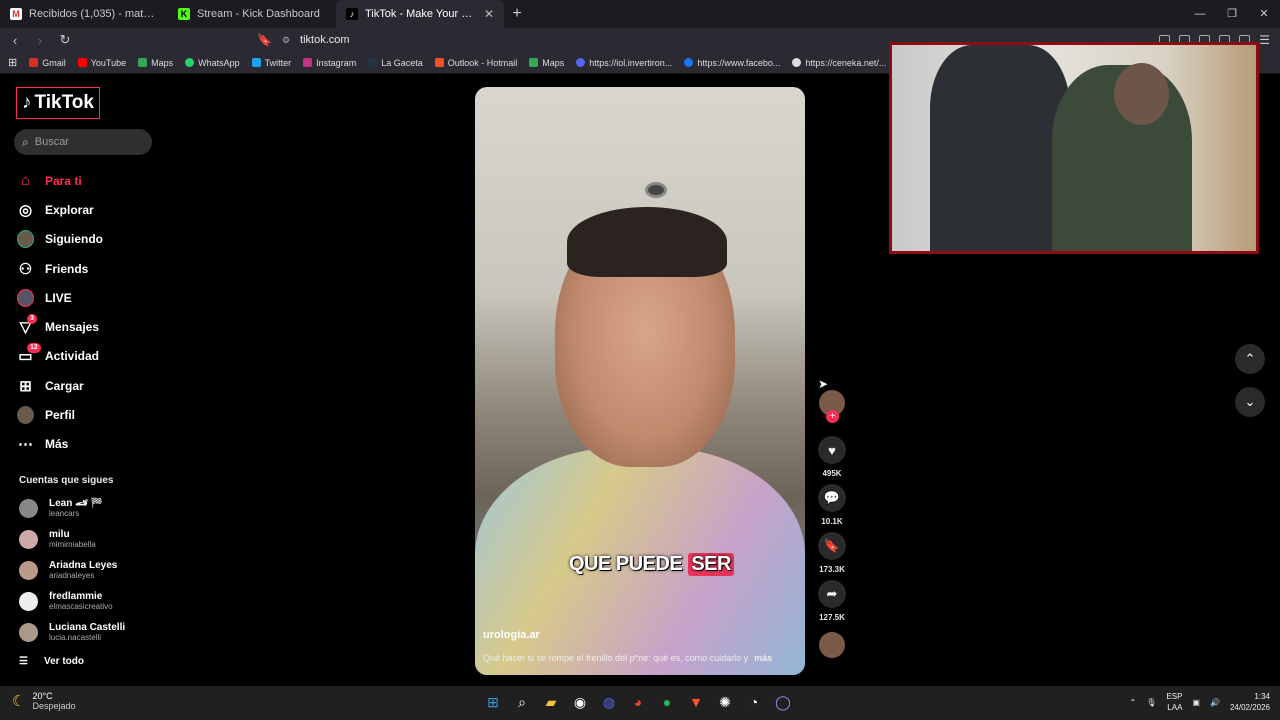 This screenshot has width=1280, height=720. Describe the element at coordinates (68, 570) in the screenshot. I see `account-item: Ariadna Leyes ariadnaleyes` at that location.